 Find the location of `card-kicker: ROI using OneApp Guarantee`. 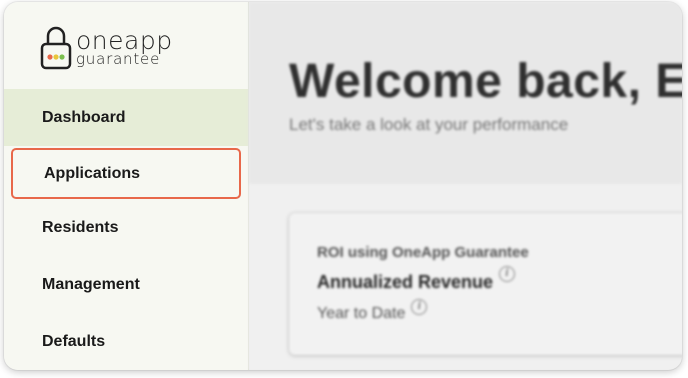

card-kicker: ROI using OneApp Guarantee is located at coordinates (423, 252).